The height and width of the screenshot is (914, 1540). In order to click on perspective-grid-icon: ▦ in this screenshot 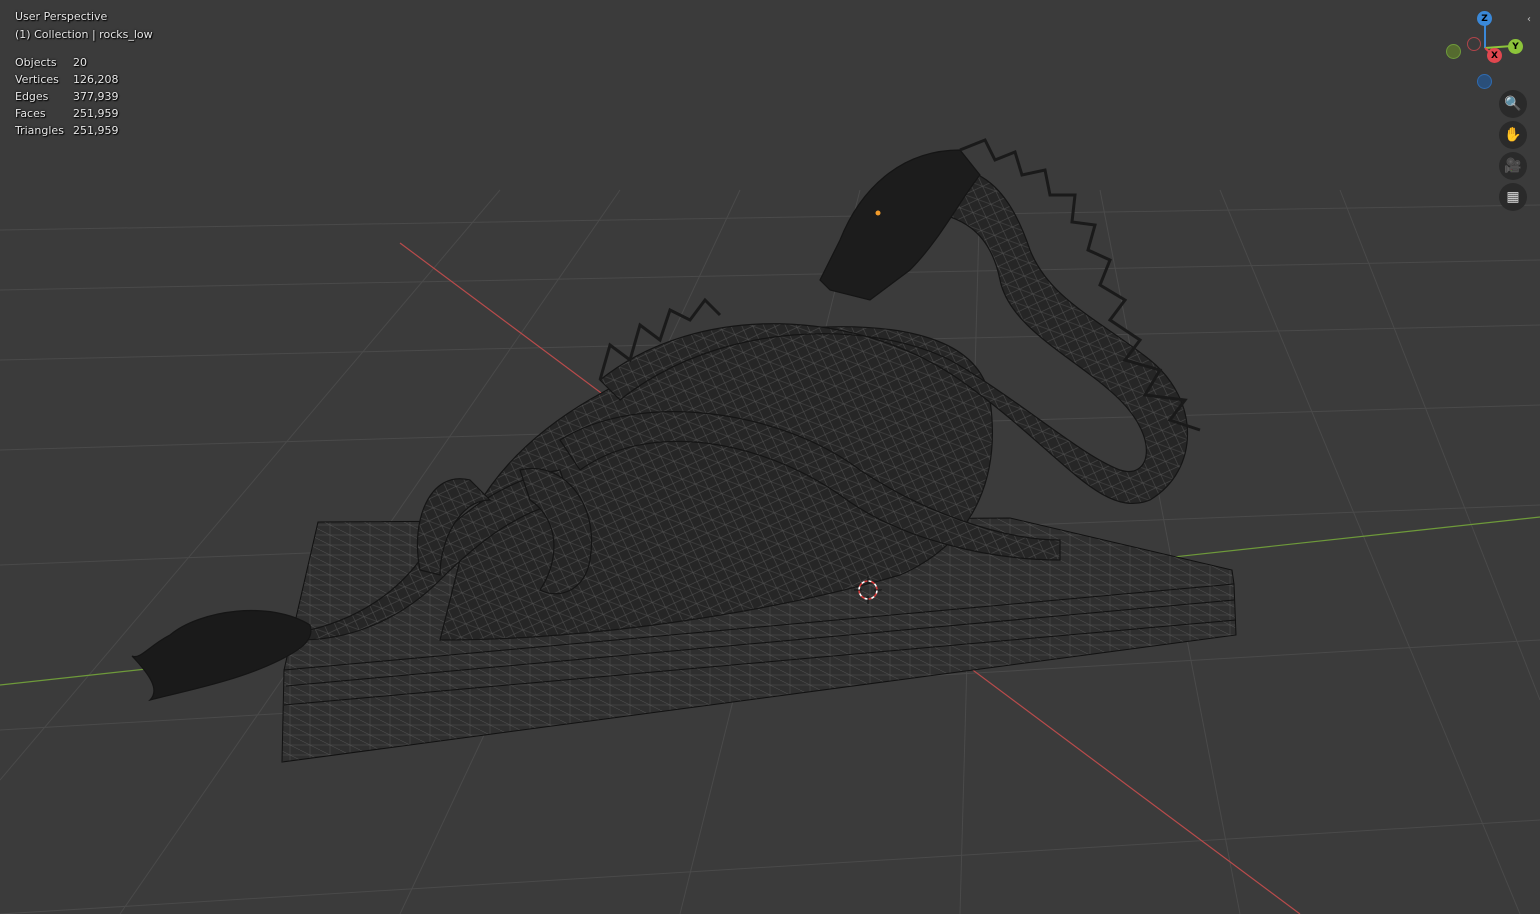, I will do `click(1513, 197)`.